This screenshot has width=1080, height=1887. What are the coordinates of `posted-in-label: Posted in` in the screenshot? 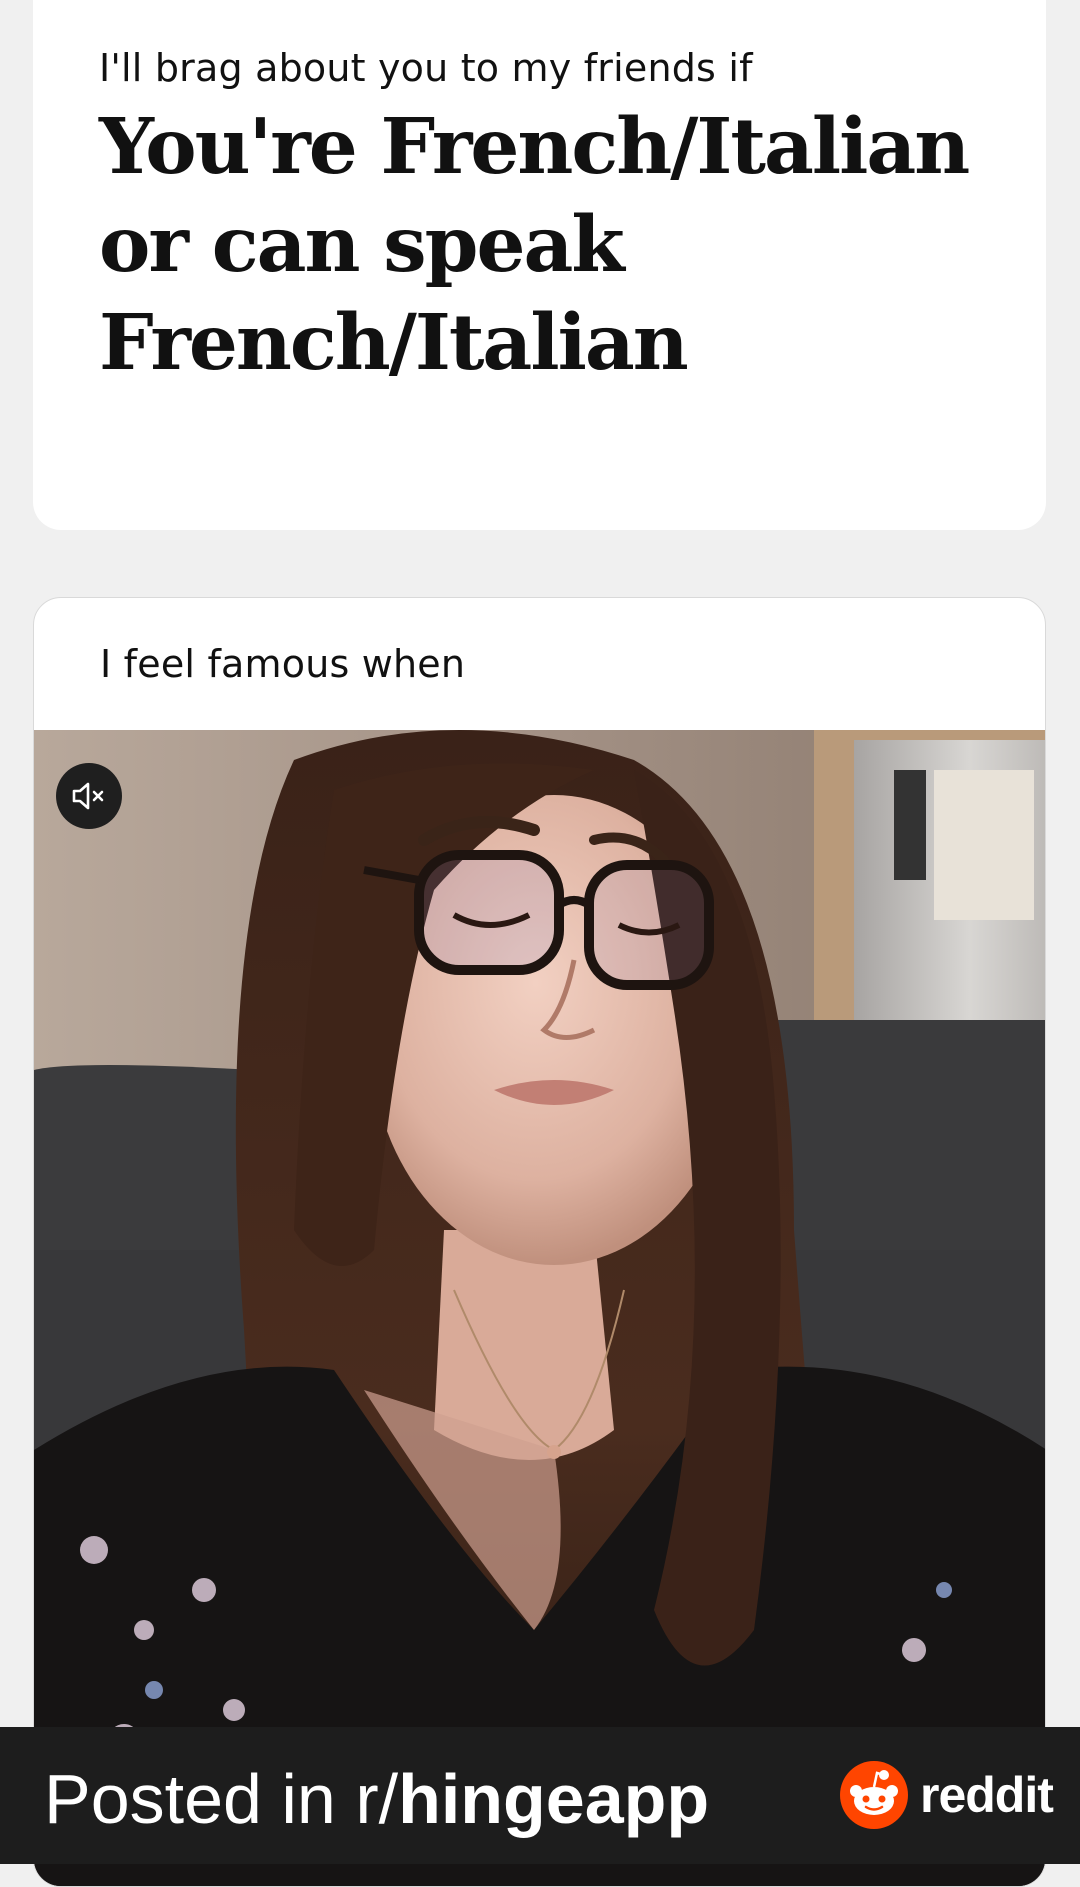 It's located at (200, 1799).